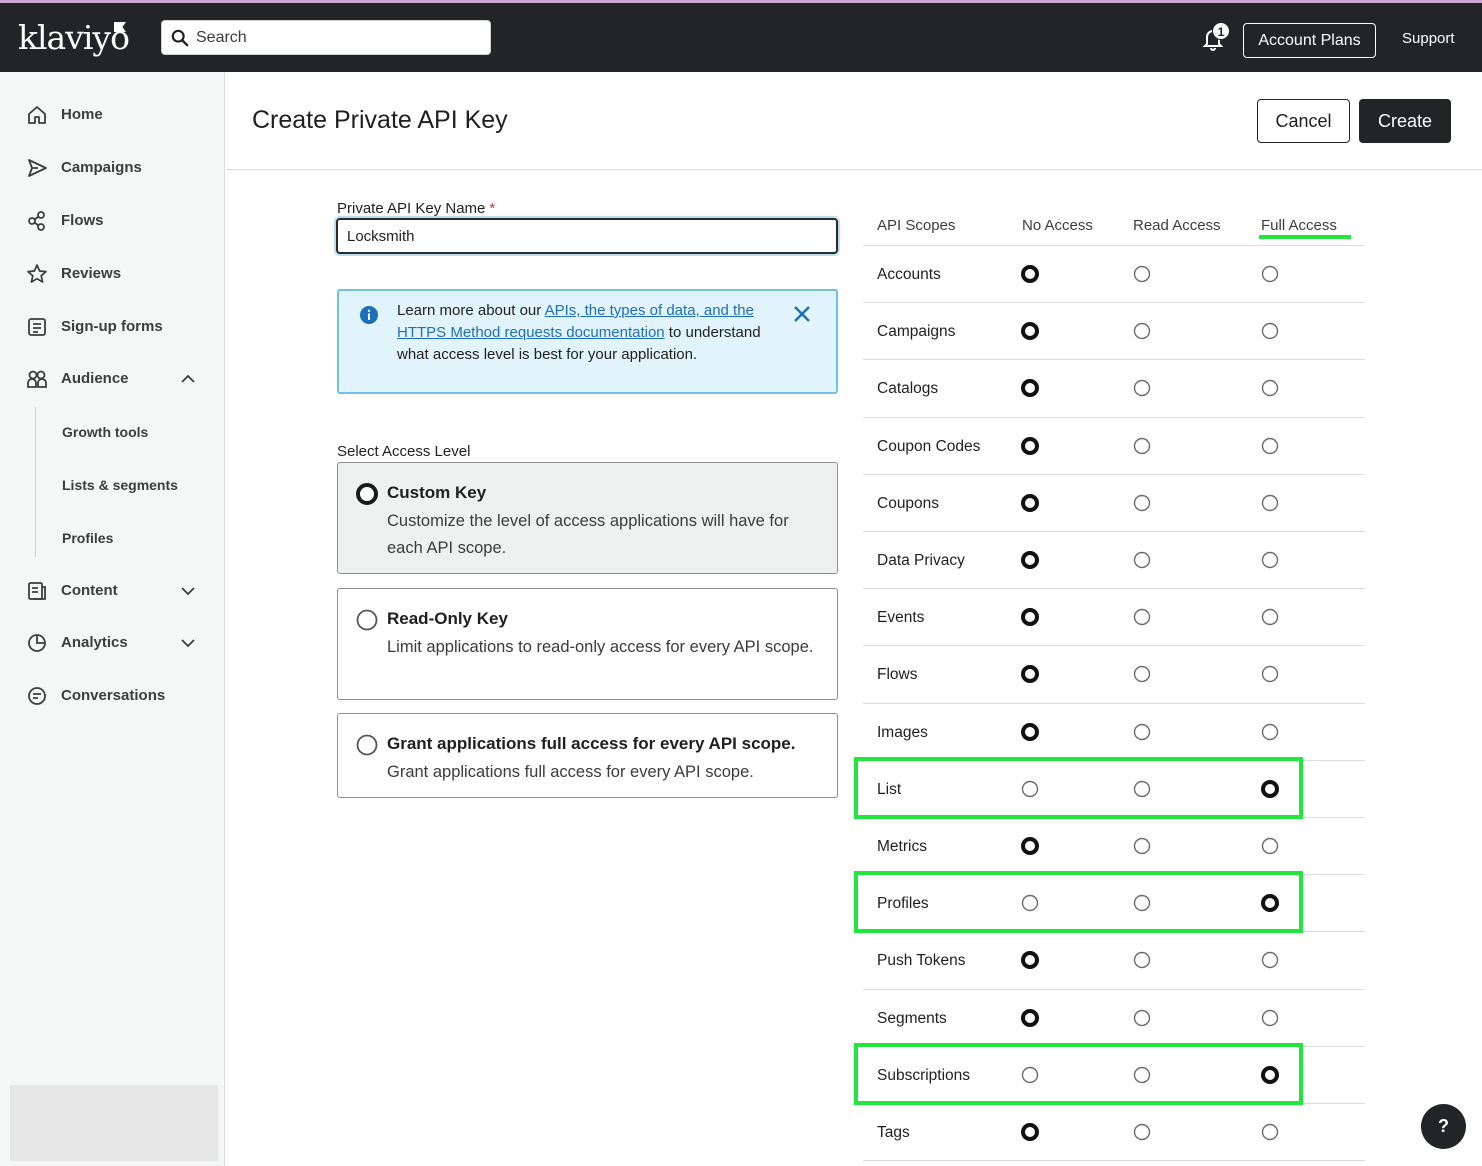 The width and height of the screenshot is (1482, 1166). What do you see at coordinates (912, 1018) in the screenshot?
I see `scope-label: Segments` at bounding box center [912, 1018].